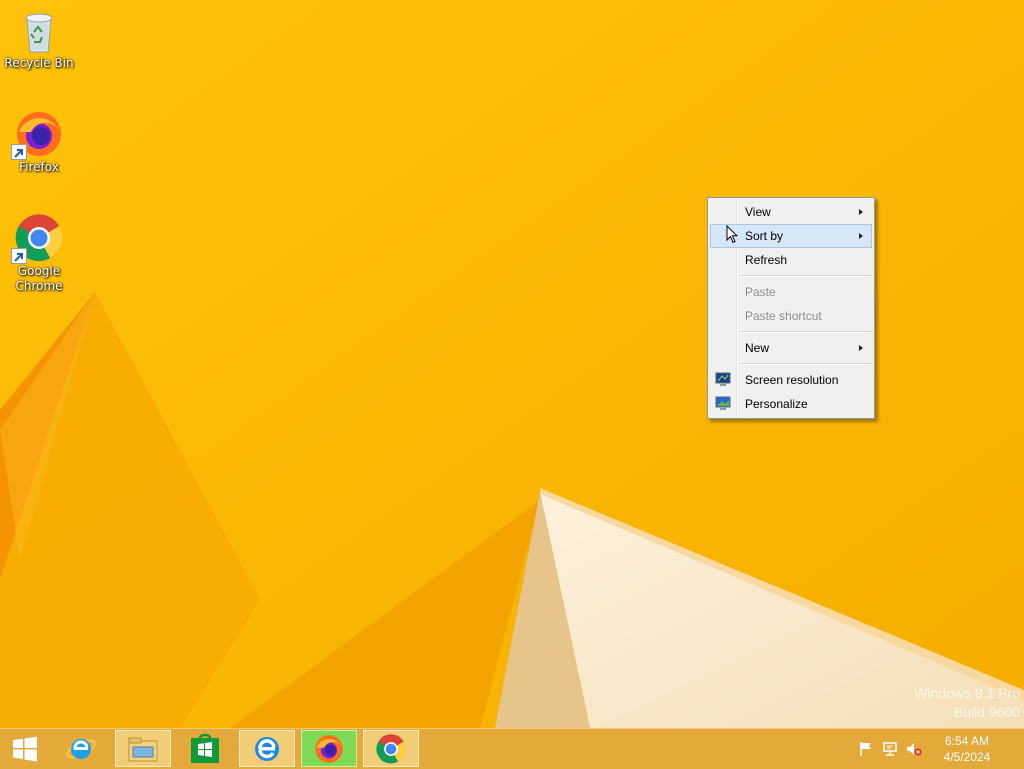 This screenshot has height=769, width=1024. I want to click on menu-item-label: Paste, so click(760, 292).